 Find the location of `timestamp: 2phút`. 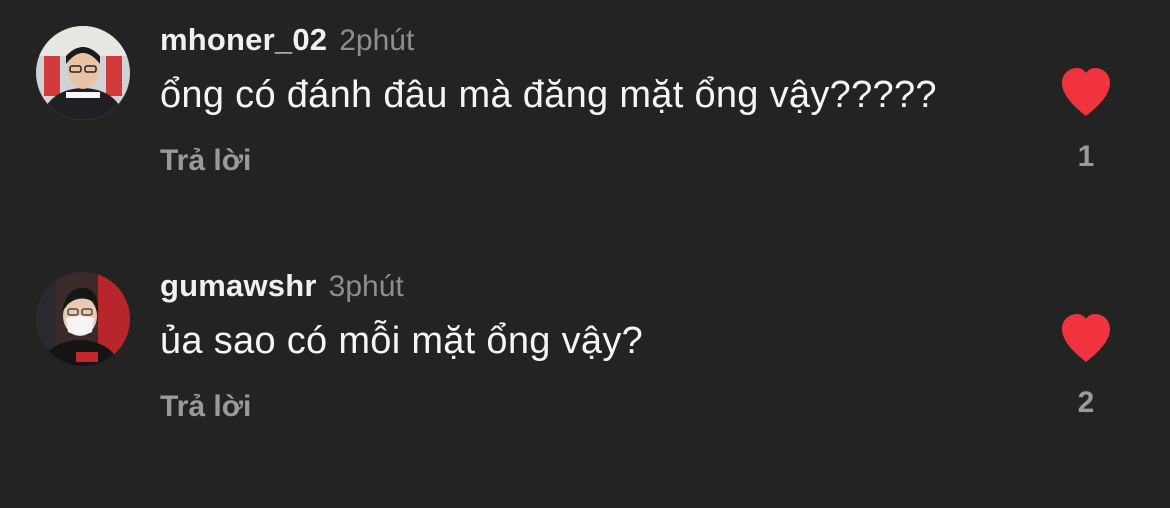

timestamp: 2phút is located at coordinates (377, 40).